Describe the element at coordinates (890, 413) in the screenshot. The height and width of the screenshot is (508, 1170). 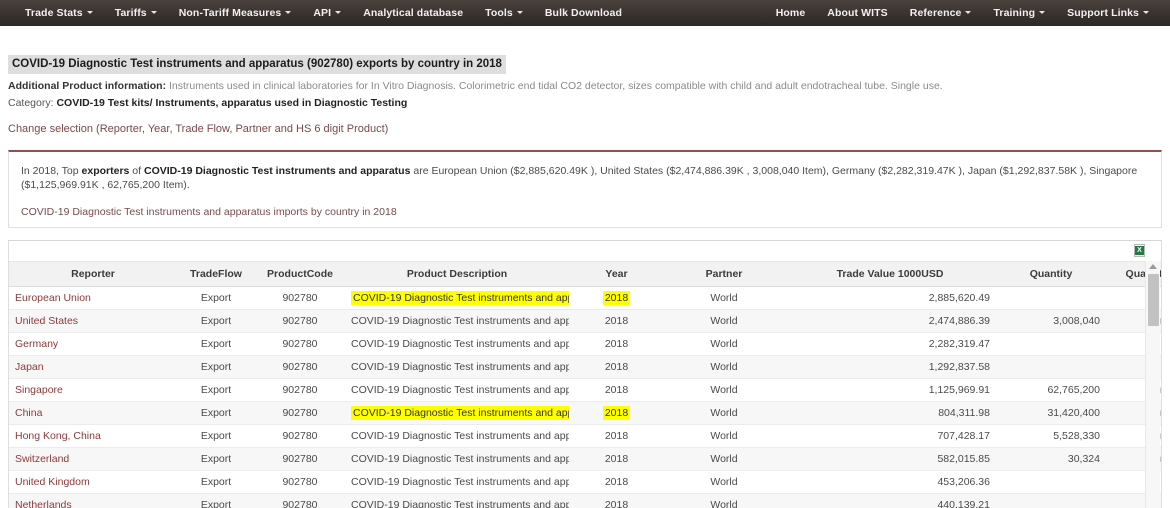
I see `cell-trade-value: 804,311.98` at that location.